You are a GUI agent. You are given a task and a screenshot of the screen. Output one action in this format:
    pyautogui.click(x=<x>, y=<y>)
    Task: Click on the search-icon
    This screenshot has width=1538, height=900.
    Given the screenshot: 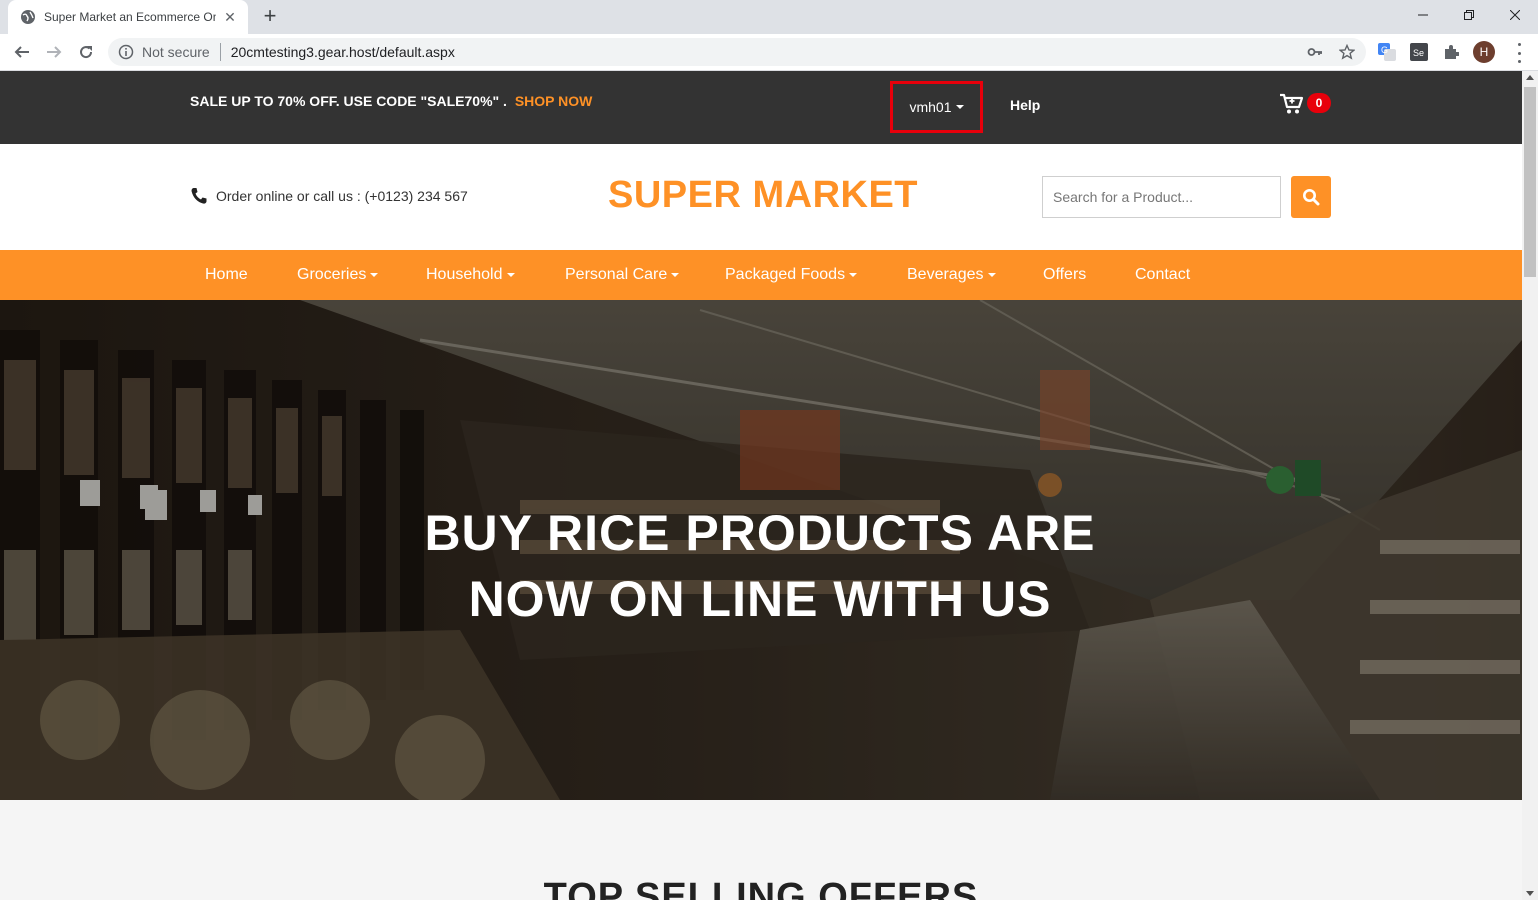 What is the action you would take?
    pyautogui.click(x=1311, y=197)
    